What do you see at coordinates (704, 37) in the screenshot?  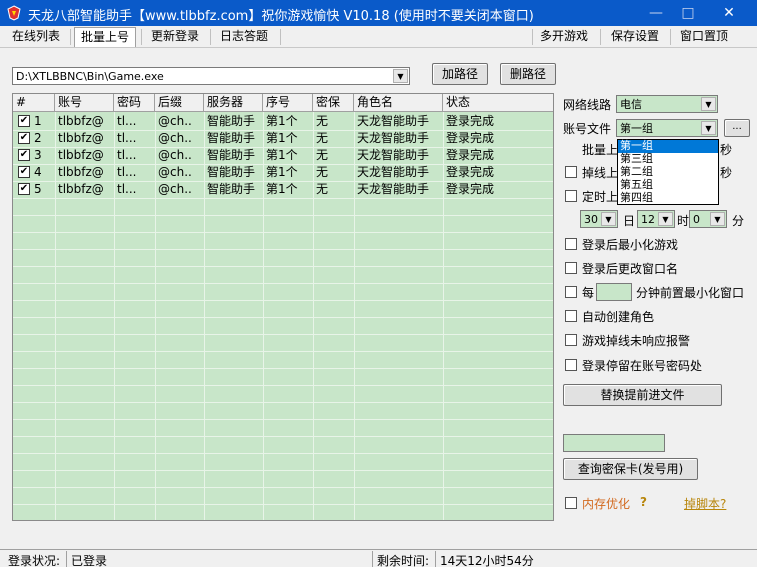 I see `menu-window-top: 窗口置顶` at bounding box center [704, 37].